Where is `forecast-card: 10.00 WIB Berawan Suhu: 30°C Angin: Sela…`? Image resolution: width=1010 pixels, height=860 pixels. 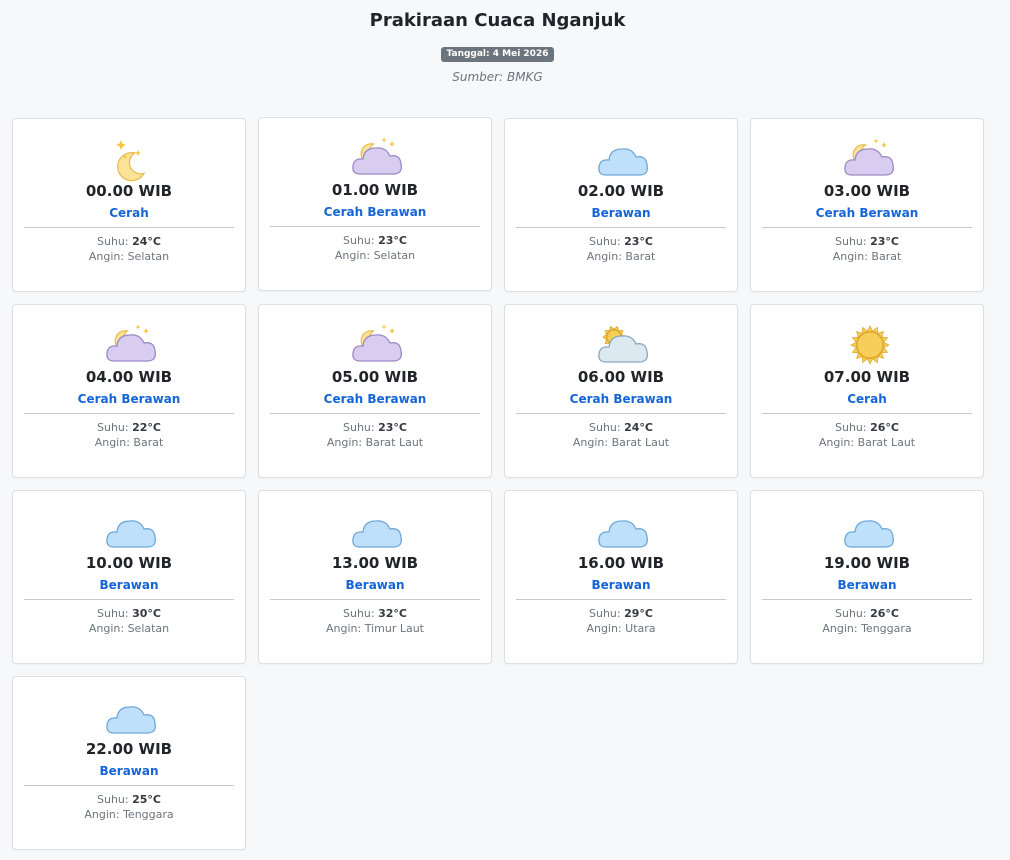
forecast-card: 10.00 WIB Berawan Suhu: 30°C Angin: Sela… is located at coordinates (129, 577).